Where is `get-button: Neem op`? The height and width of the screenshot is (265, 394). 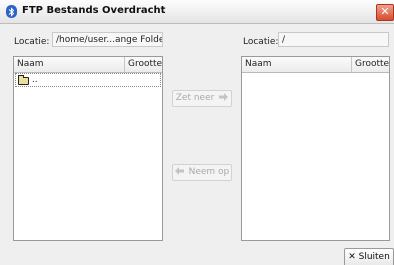
get-button: Neem op is located at coordinates (202, 172).